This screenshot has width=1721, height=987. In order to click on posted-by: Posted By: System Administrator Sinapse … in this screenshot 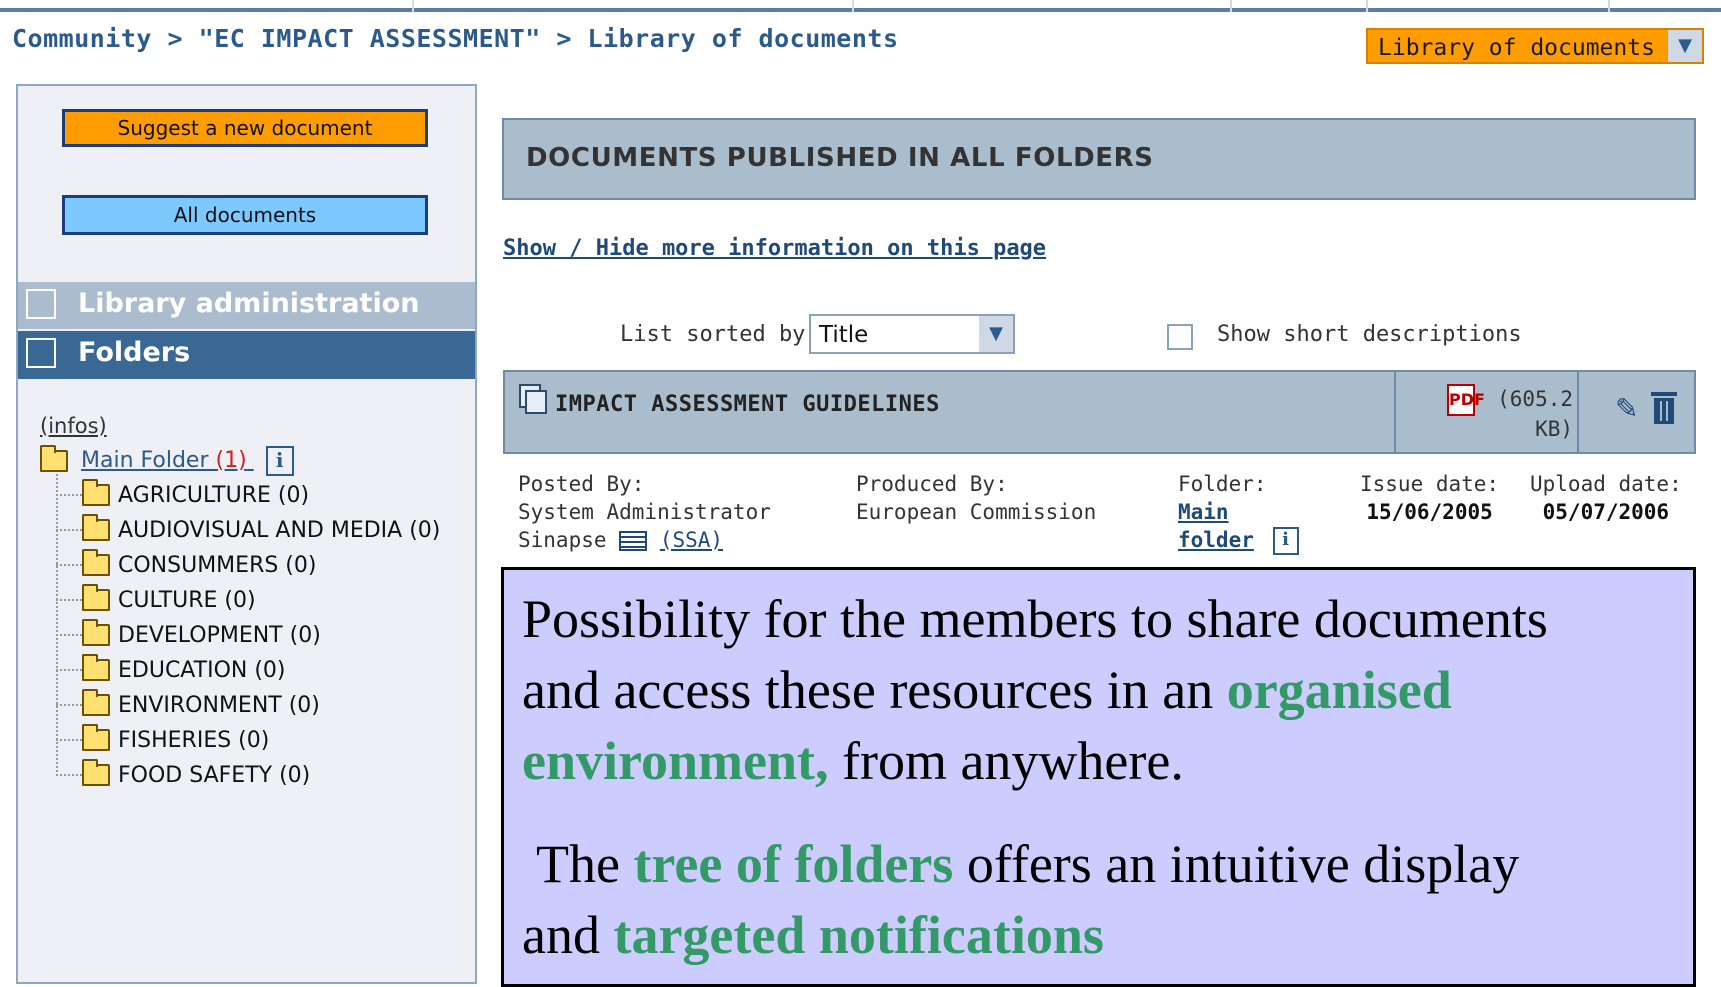, I will do `click(644, 512)`.